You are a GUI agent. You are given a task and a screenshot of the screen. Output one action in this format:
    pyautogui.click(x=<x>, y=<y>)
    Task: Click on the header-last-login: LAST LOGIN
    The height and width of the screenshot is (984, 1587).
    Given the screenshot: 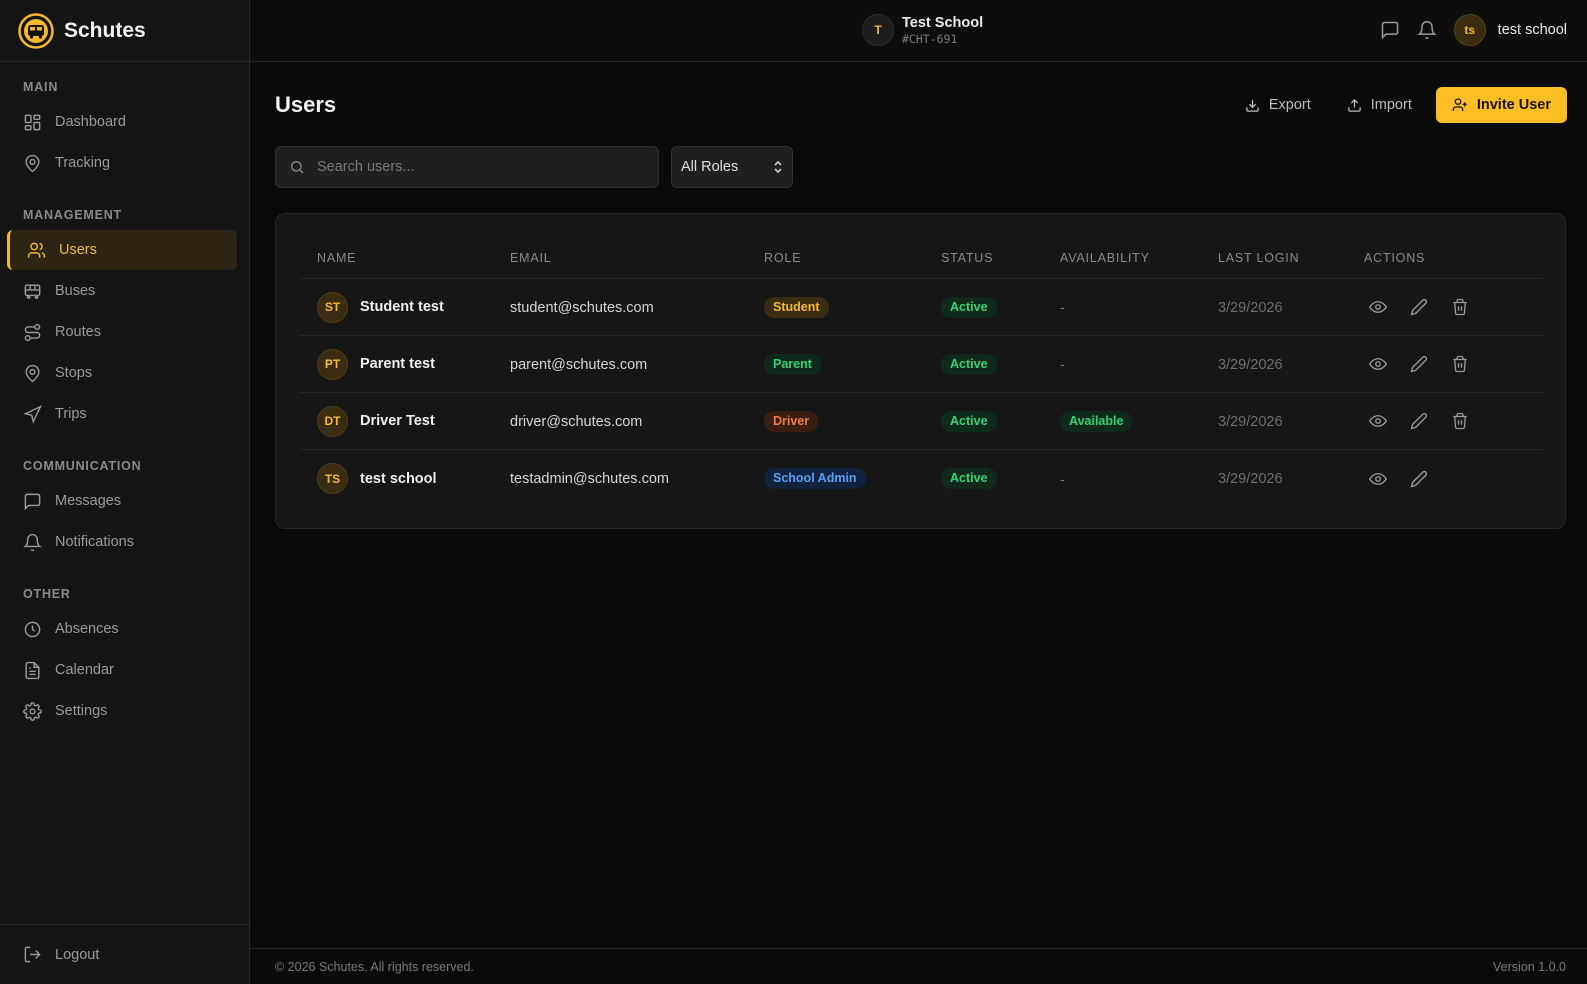 What is the action you would take?
    pyautogui.click(x=1259, y=258)
    